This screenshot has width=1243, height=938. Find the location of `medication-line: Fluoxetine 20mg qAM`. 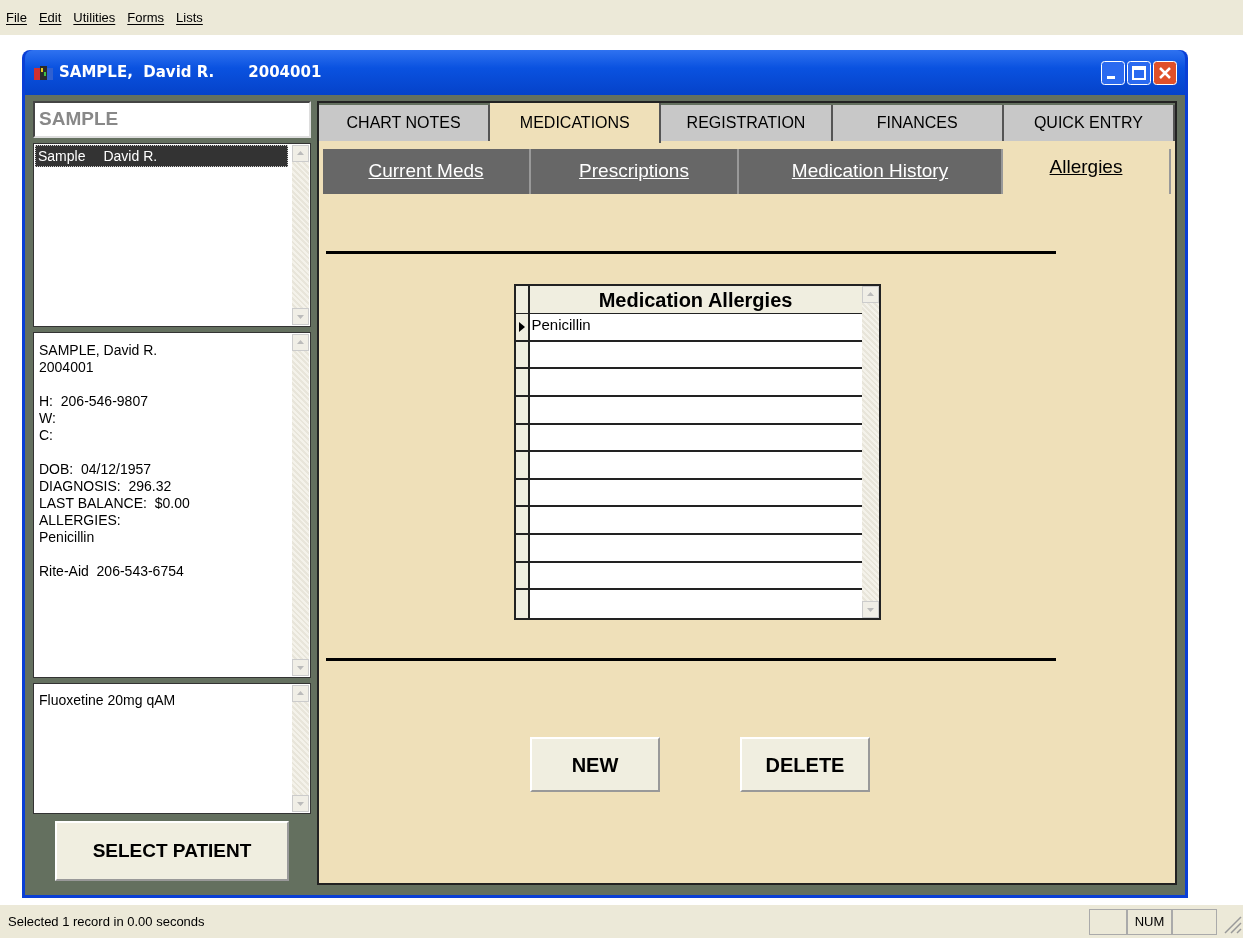

medication-line: Fluoxetine 20mg qAM is located at coordinates (108, 700).